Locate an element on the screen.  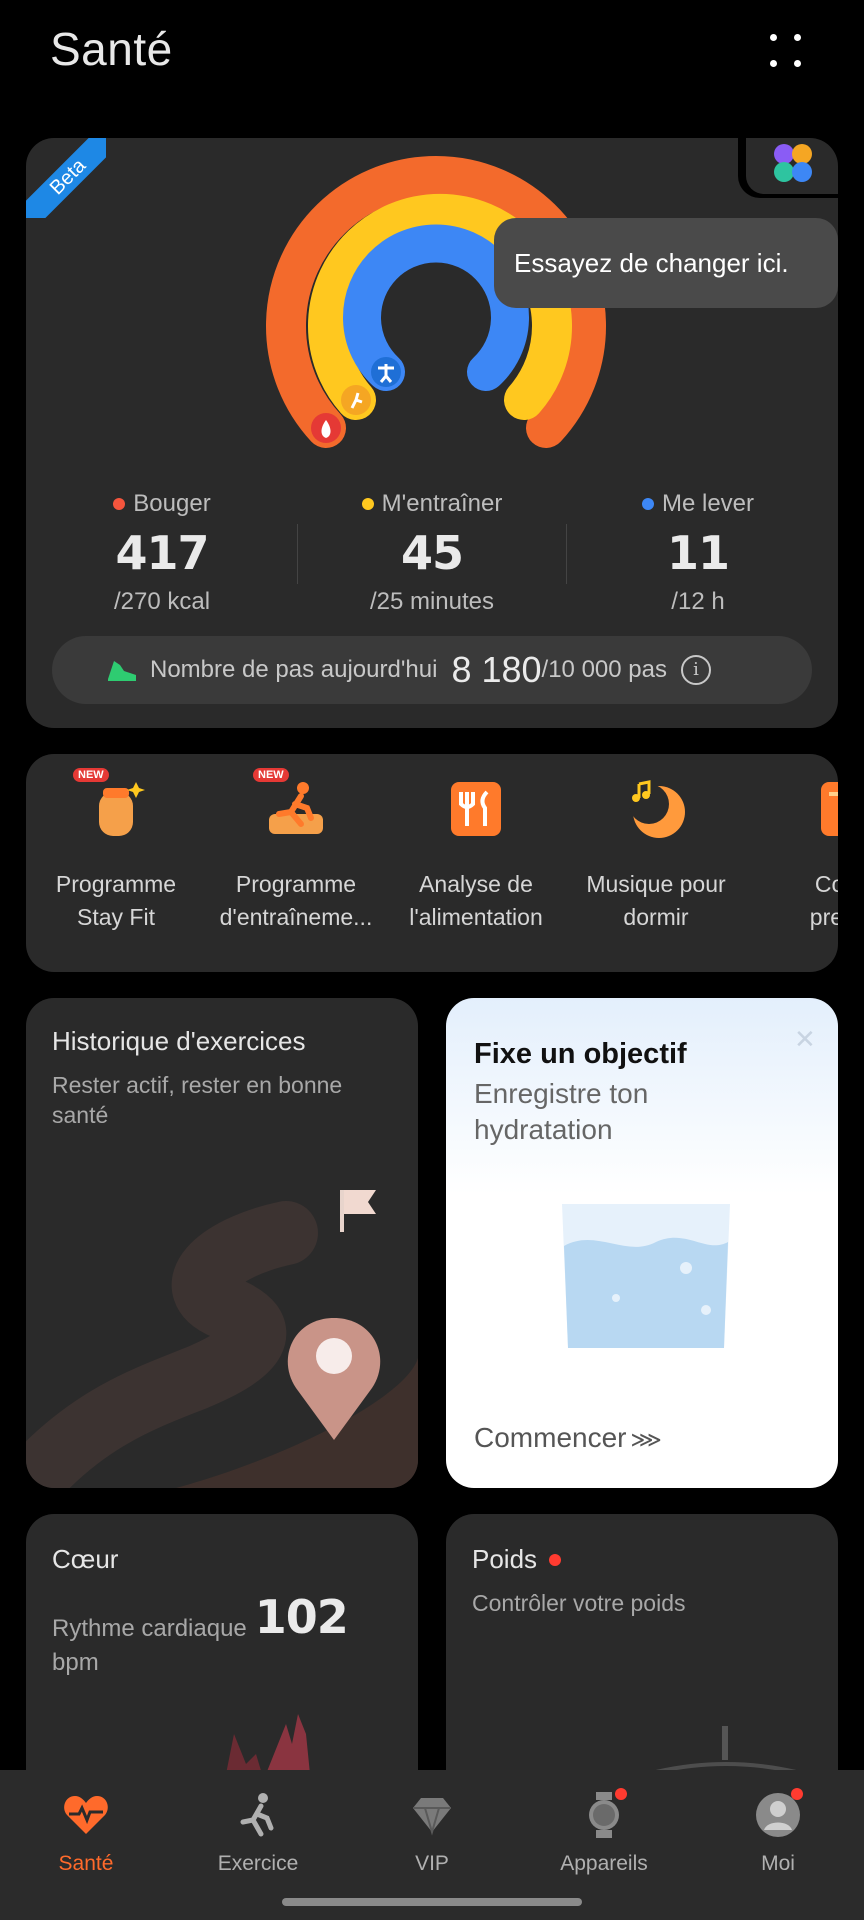
beta-badge: Beta is located at coordinates (66, 178).